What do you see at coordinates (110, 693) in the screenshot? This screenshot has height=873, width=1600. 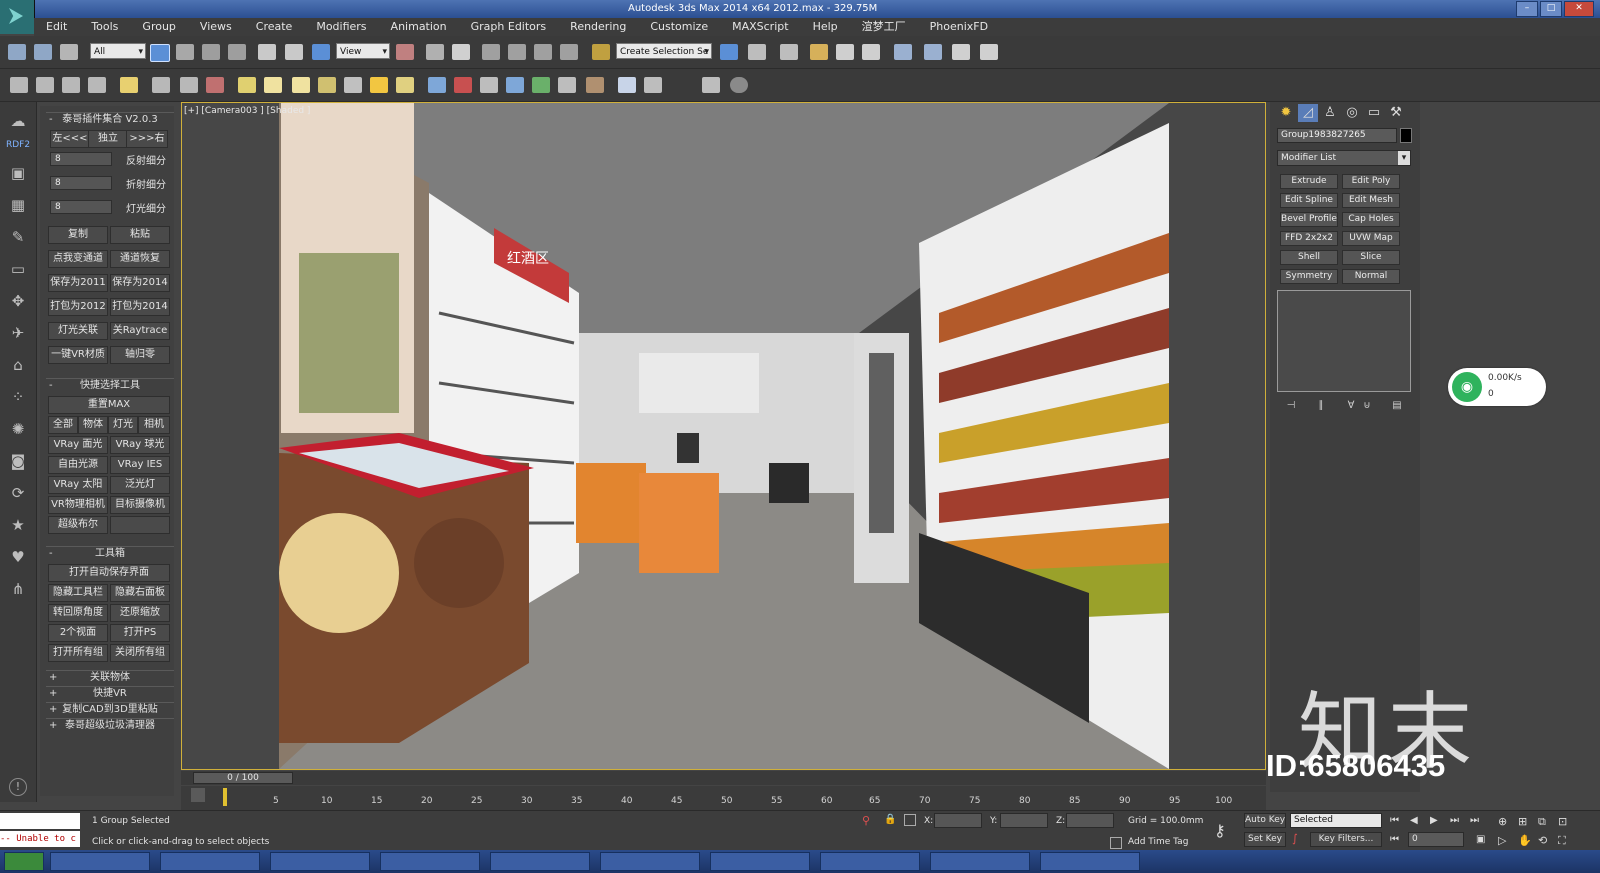 I see `quick-vr-rollout: + 快捷VR` at bounding box center [110, 693].